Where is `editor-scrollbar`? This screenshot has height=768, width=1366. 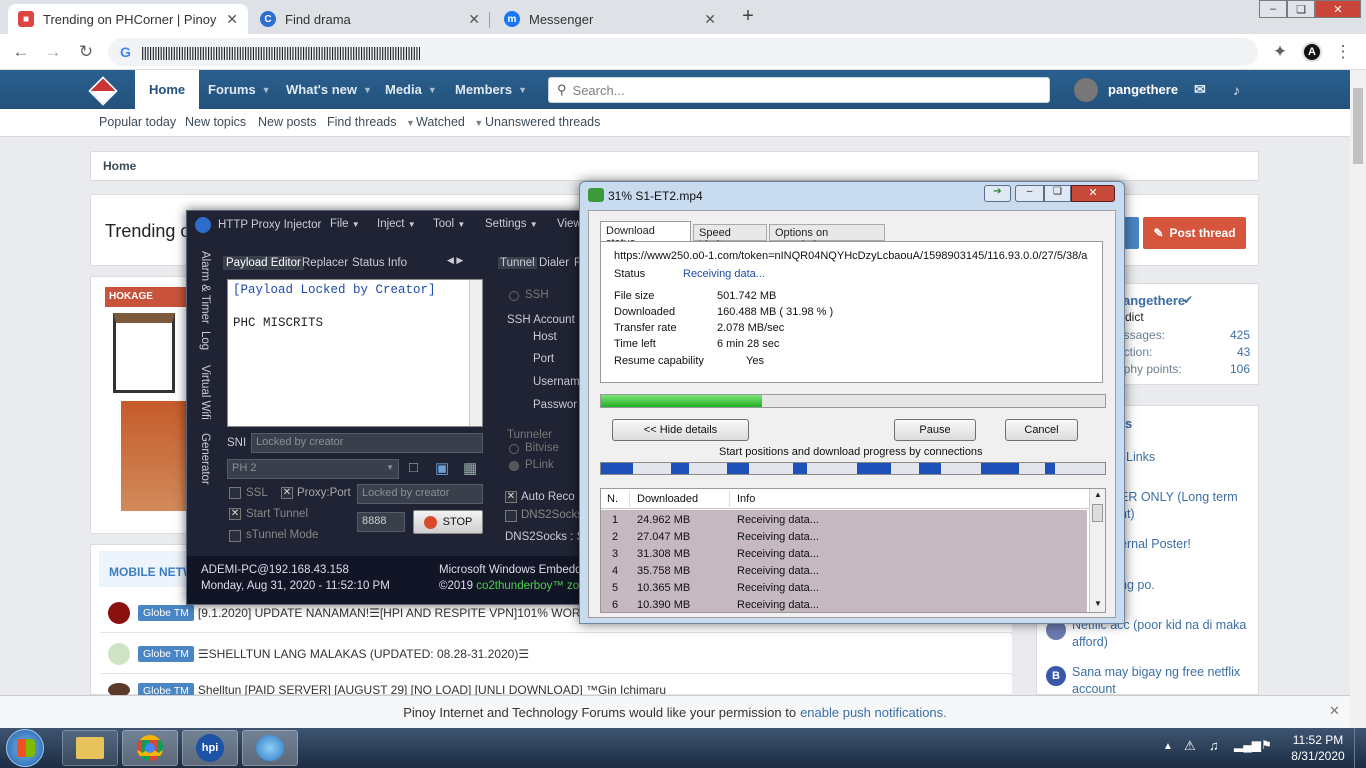 editor-scrollbar is located at coordinates (475, 353).